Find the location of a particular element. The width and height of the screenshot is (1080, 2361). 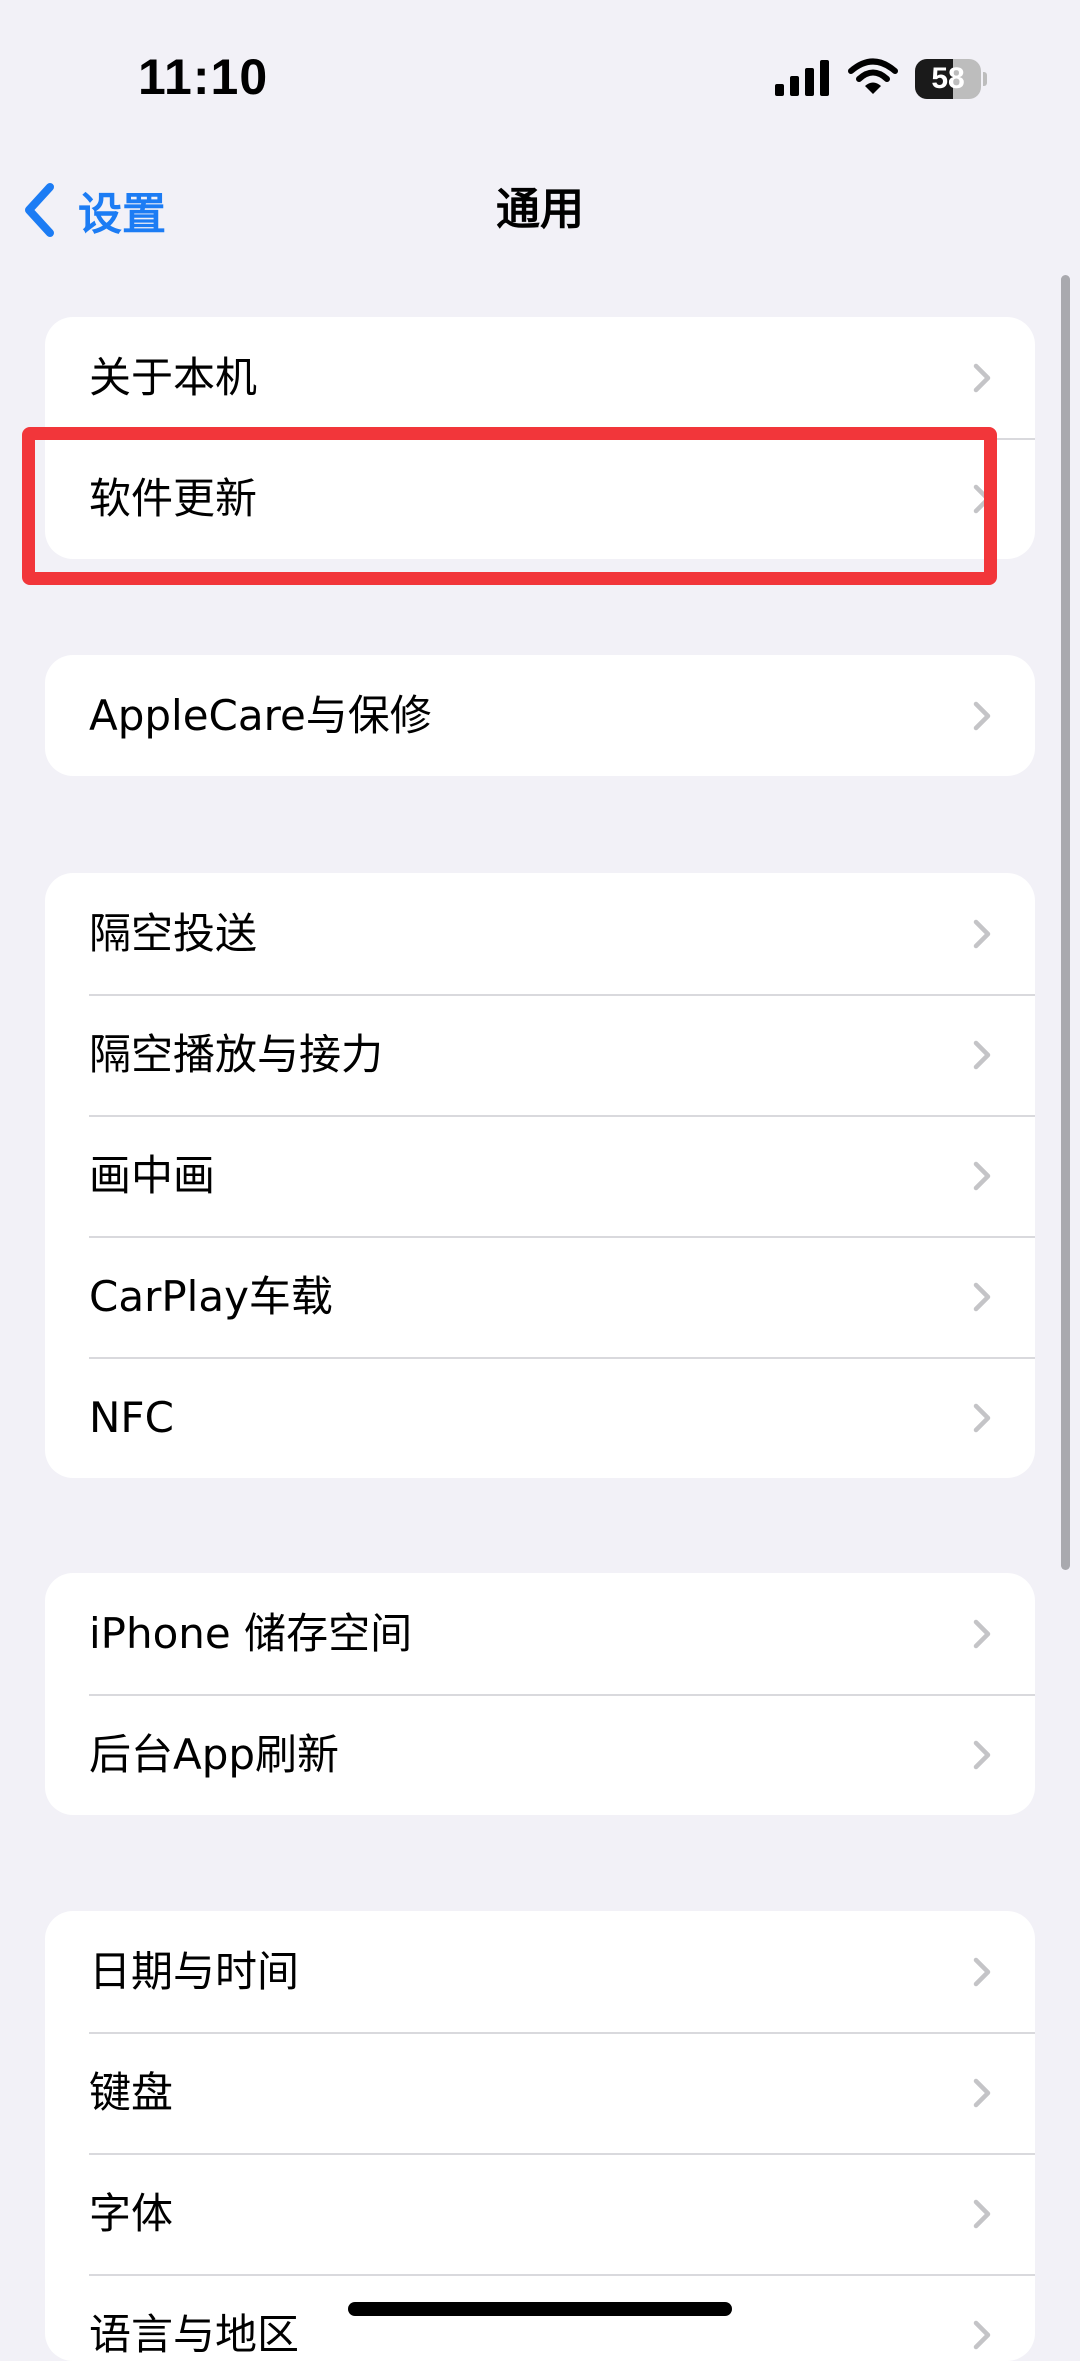

settings-row-software-update: 软件更新 is located at coordinates (540, 498).